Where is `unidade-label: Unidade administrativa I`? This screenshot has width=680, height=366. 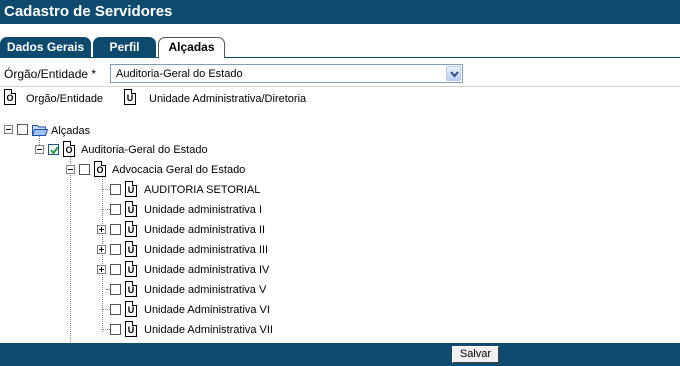
unidade-label: Unidade administrativa I is located at coordinates (203, 210).